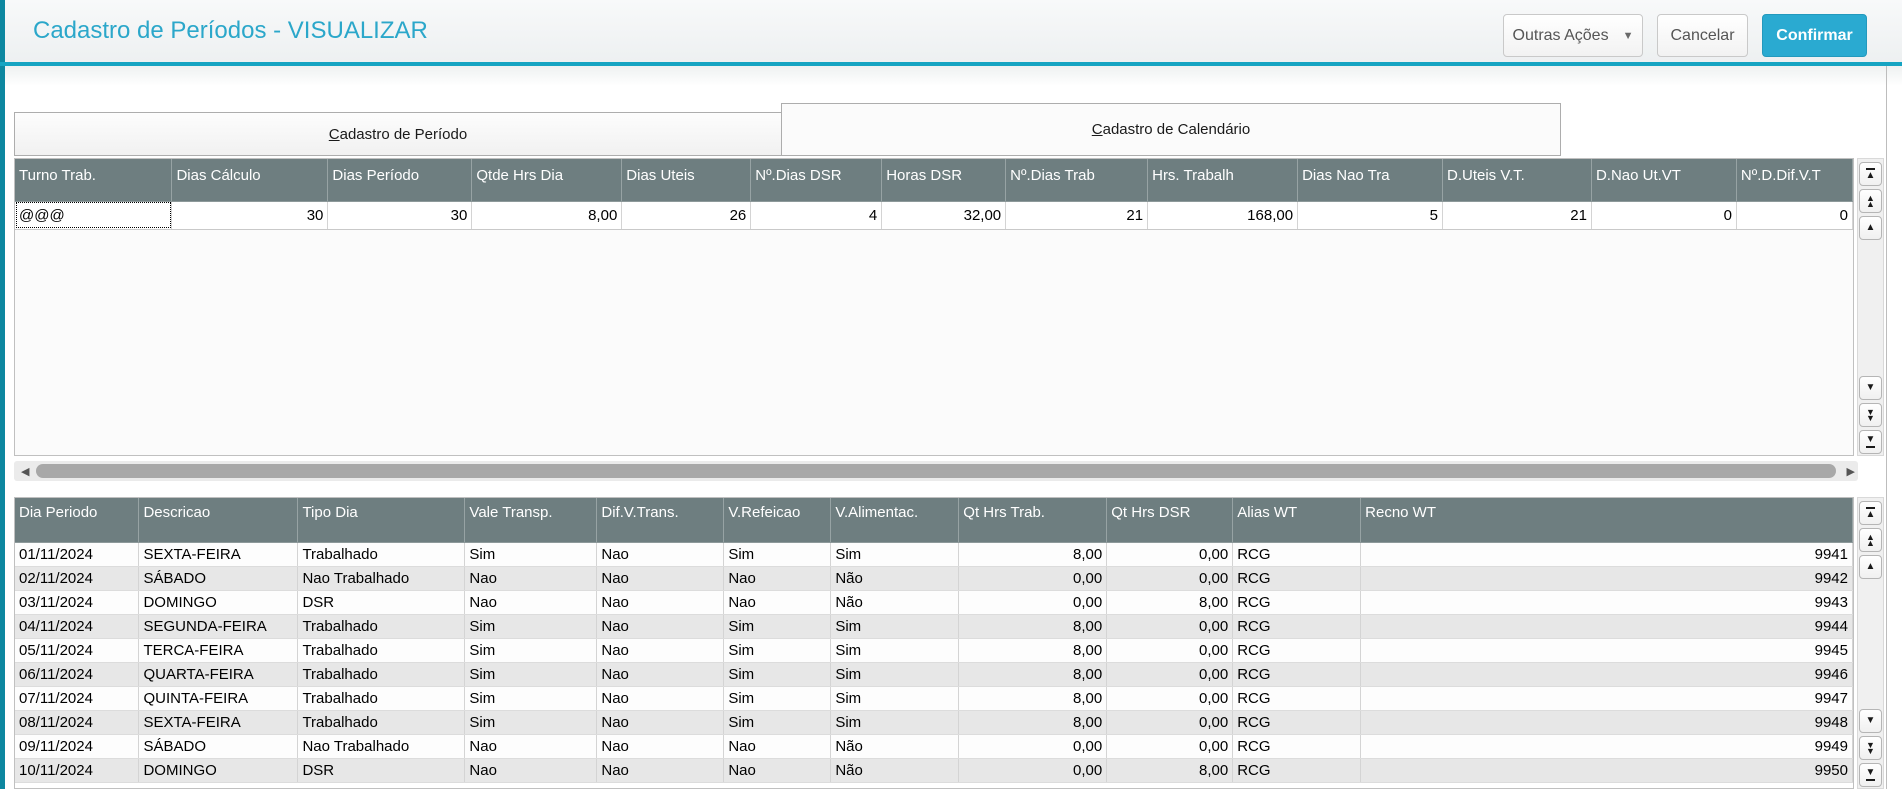  I want to click on grid-cell: 9944, so click(1606, 626).